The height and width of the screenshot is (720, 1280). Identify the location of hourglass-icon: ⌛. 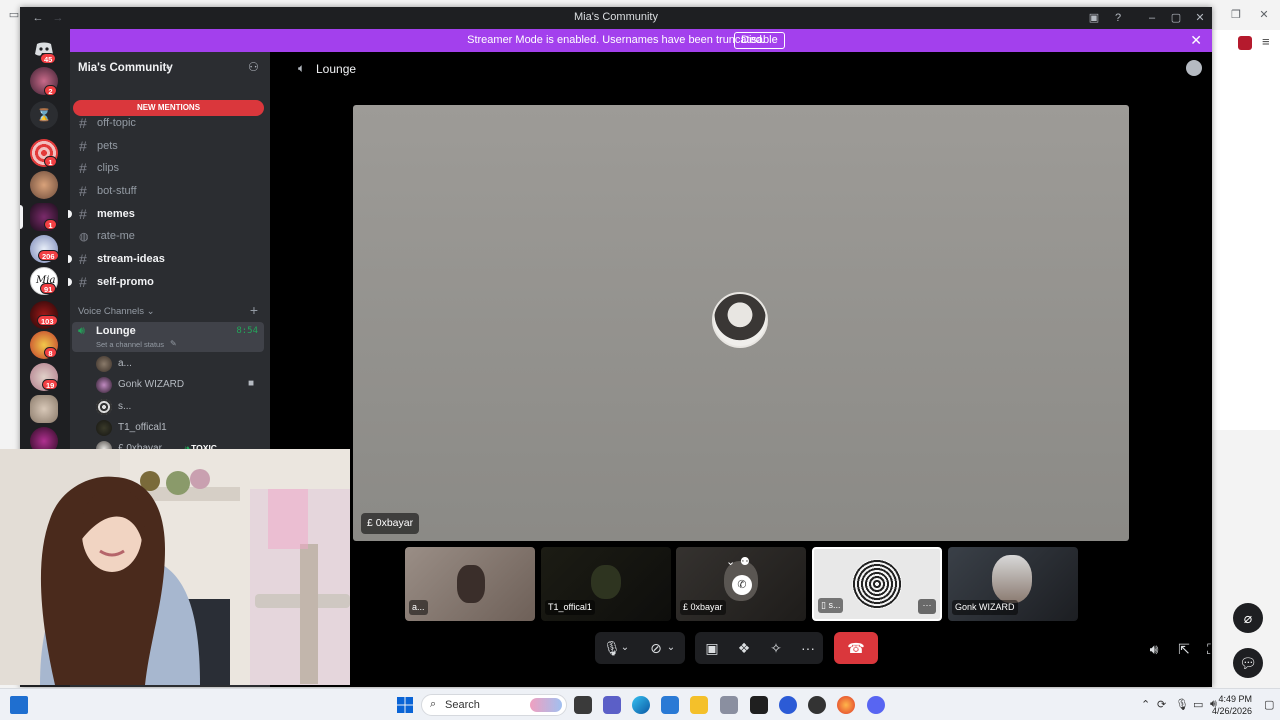
(44, 115).